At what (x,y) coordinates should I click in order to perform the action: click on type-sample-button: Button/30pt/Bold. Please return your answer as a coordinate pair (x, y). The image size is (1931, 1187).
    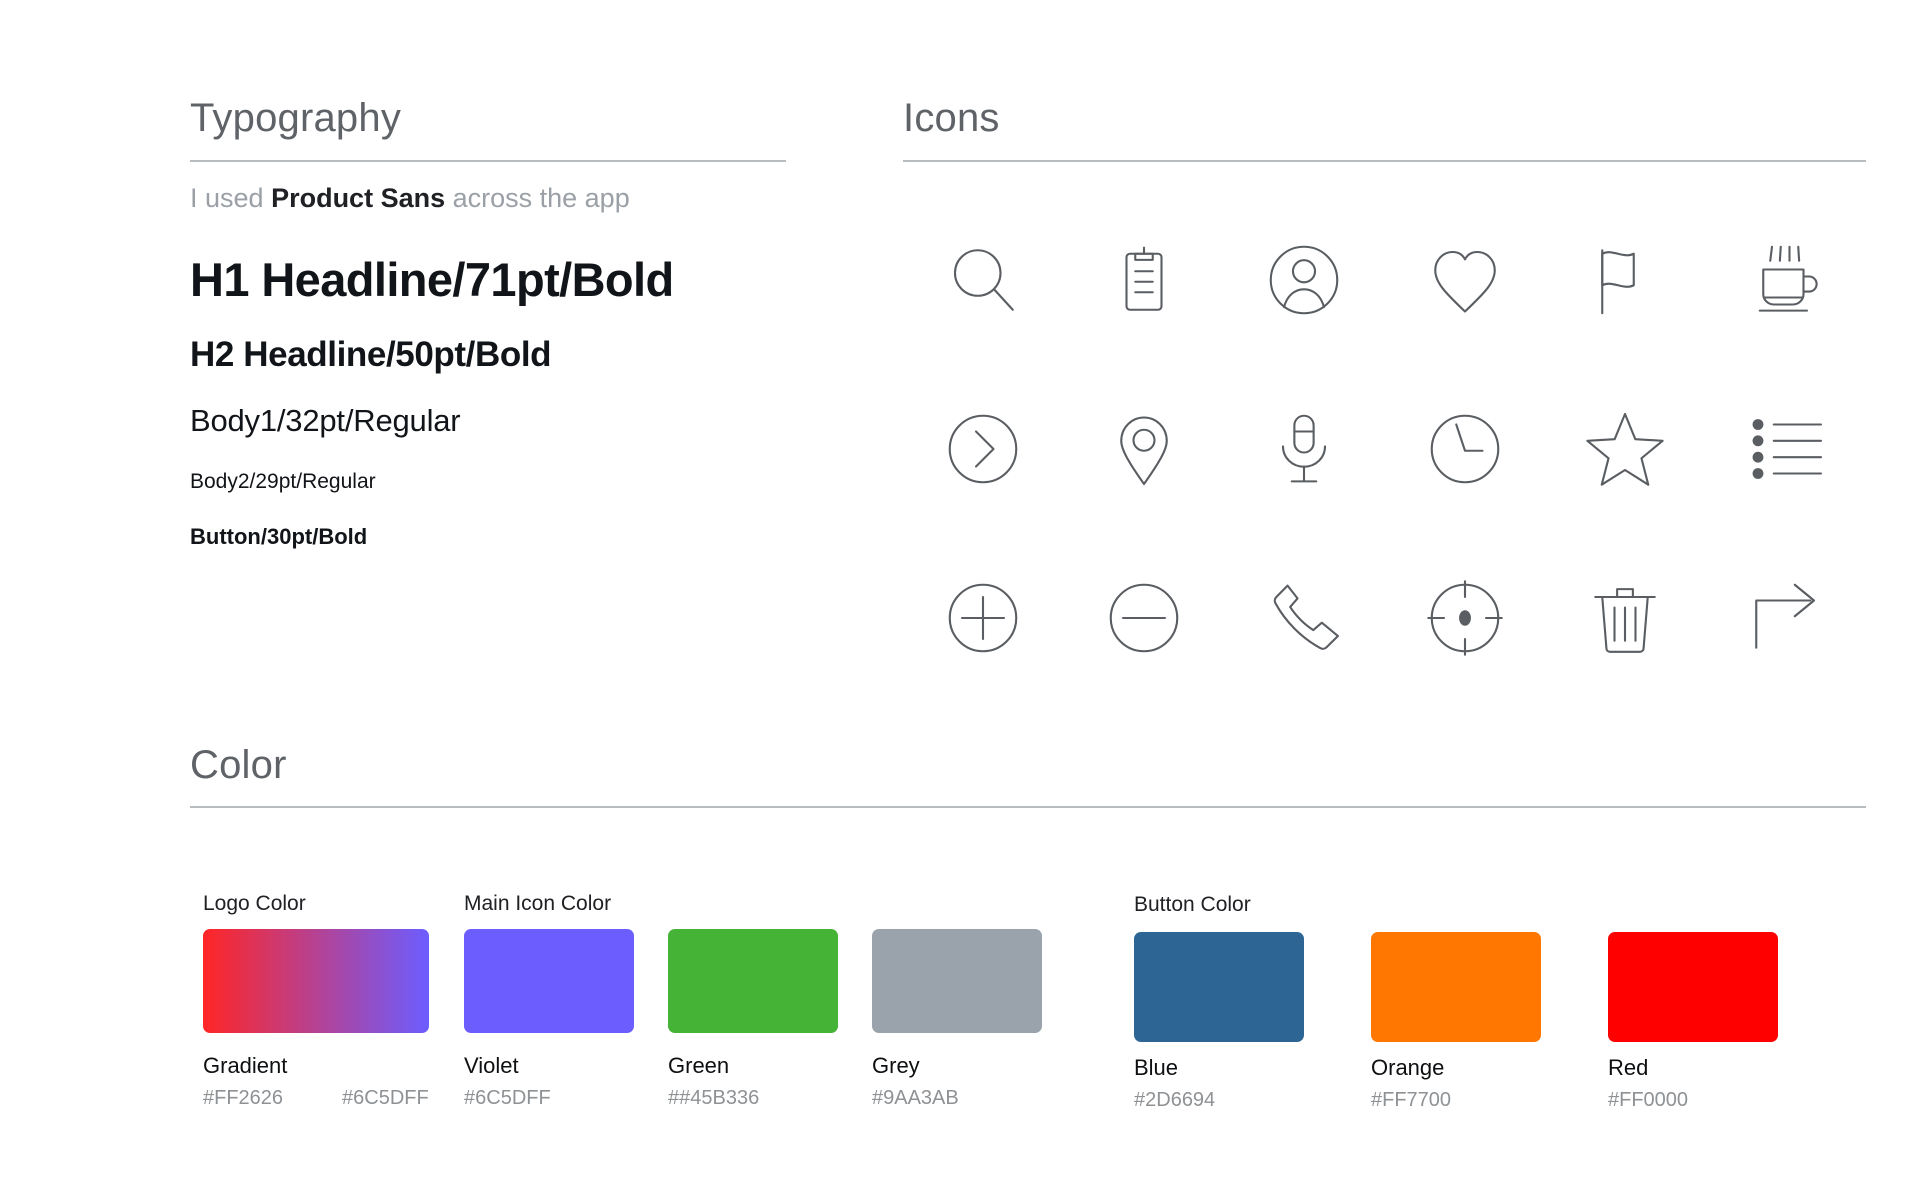
    Looking at the image, I should click on (279, 537).